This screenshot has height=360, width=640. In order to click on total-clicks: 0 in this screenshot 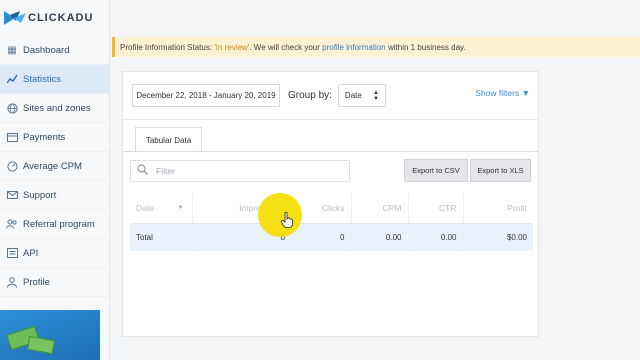, I will do `click(321, 237)`.